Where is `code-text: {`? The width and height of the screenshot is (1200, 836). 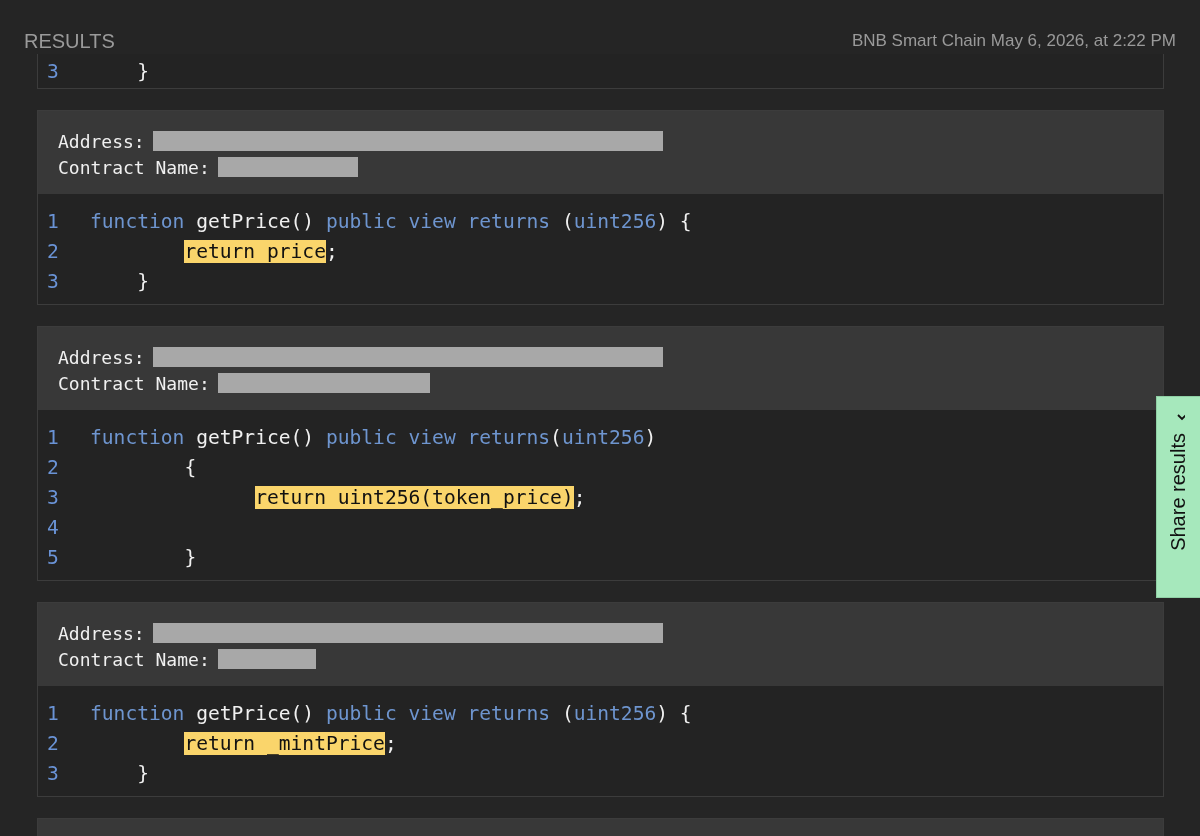
code-text: { is located at coordinates (190, 467).